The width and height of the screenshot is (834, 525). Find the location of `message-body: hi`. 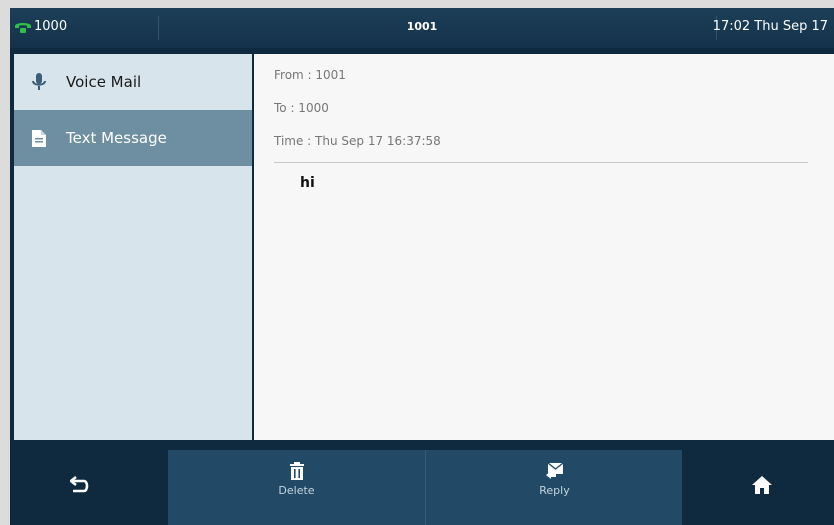

message-body: hi is located at coordinates (307, 183).